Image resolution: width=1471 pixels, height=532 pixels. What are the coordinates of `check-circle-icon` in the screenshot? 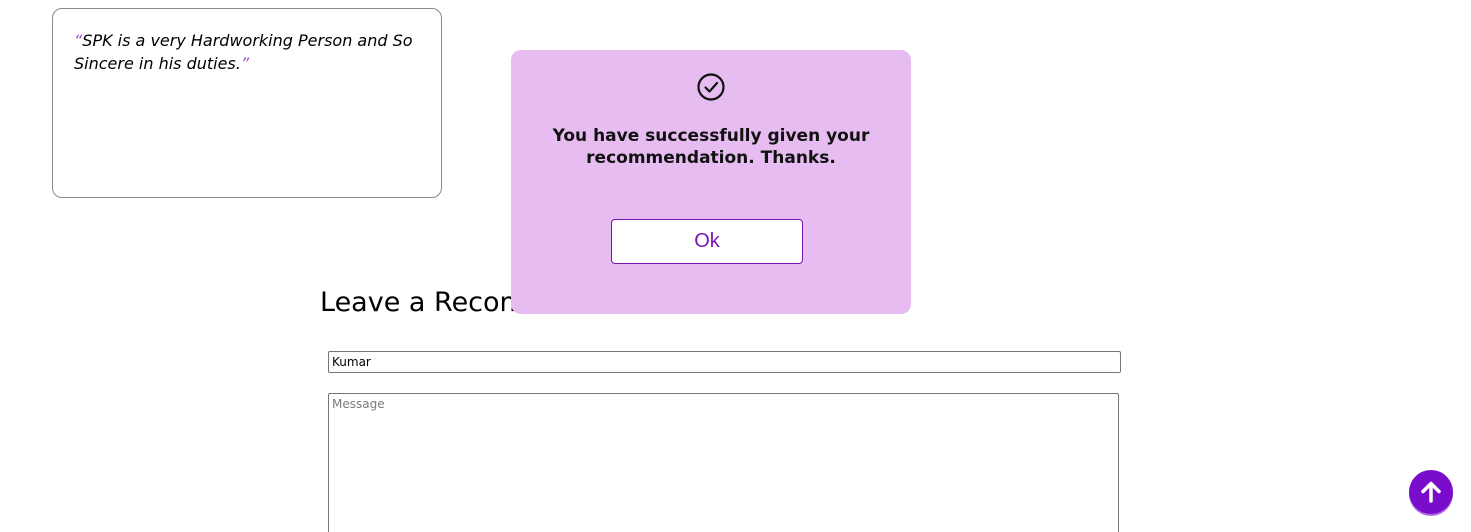 It's located at (711, 87).